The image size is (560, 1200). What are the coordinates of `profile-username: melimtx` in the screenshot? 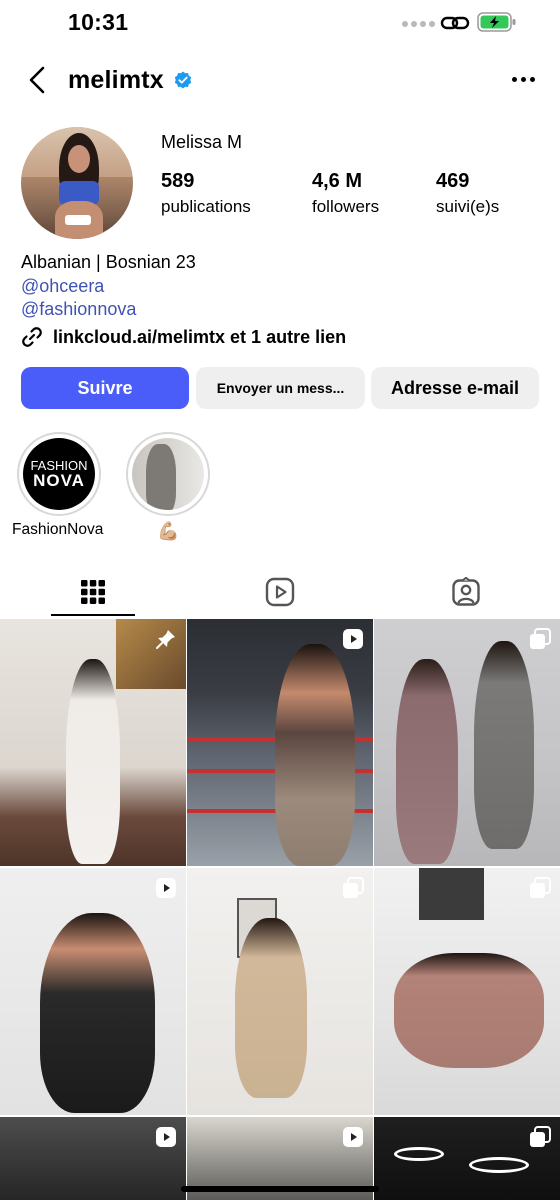 It's located at (116, 80).